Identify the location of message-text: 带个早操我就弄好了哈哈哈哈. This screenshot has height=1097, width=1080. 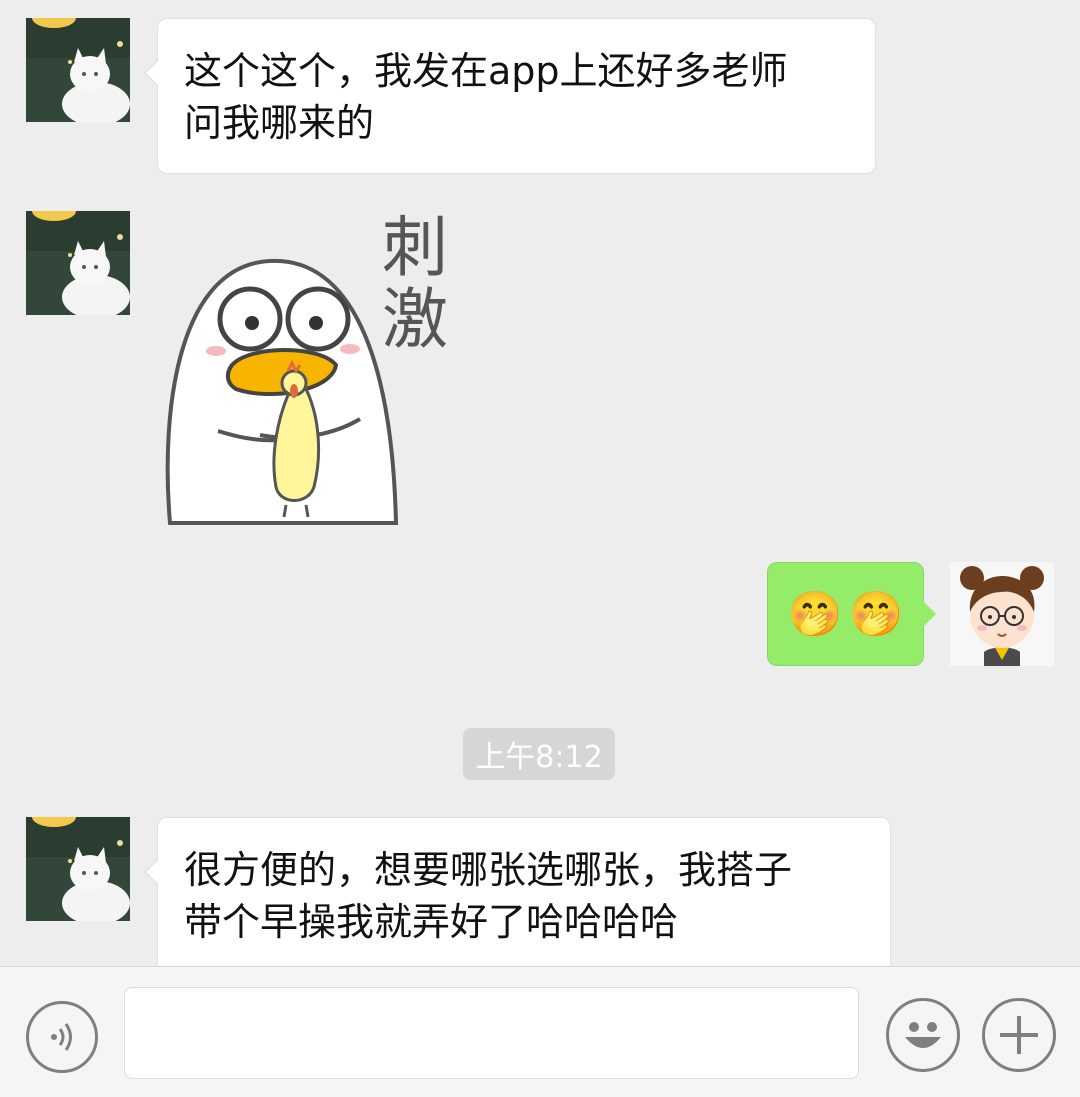
(431, 922).